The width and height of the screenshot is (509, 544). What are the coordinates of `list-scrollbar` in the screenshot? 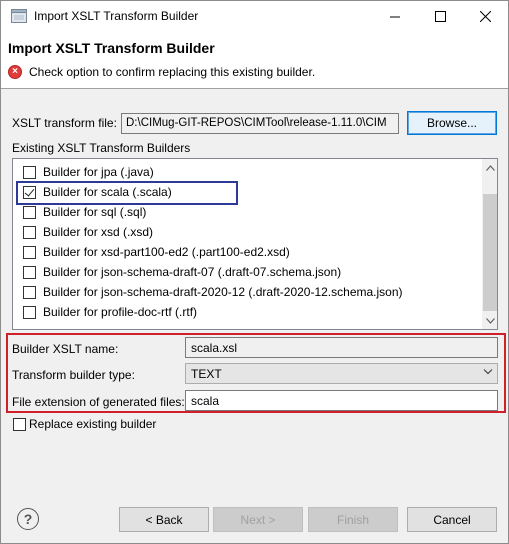 It's located at (489, 244).